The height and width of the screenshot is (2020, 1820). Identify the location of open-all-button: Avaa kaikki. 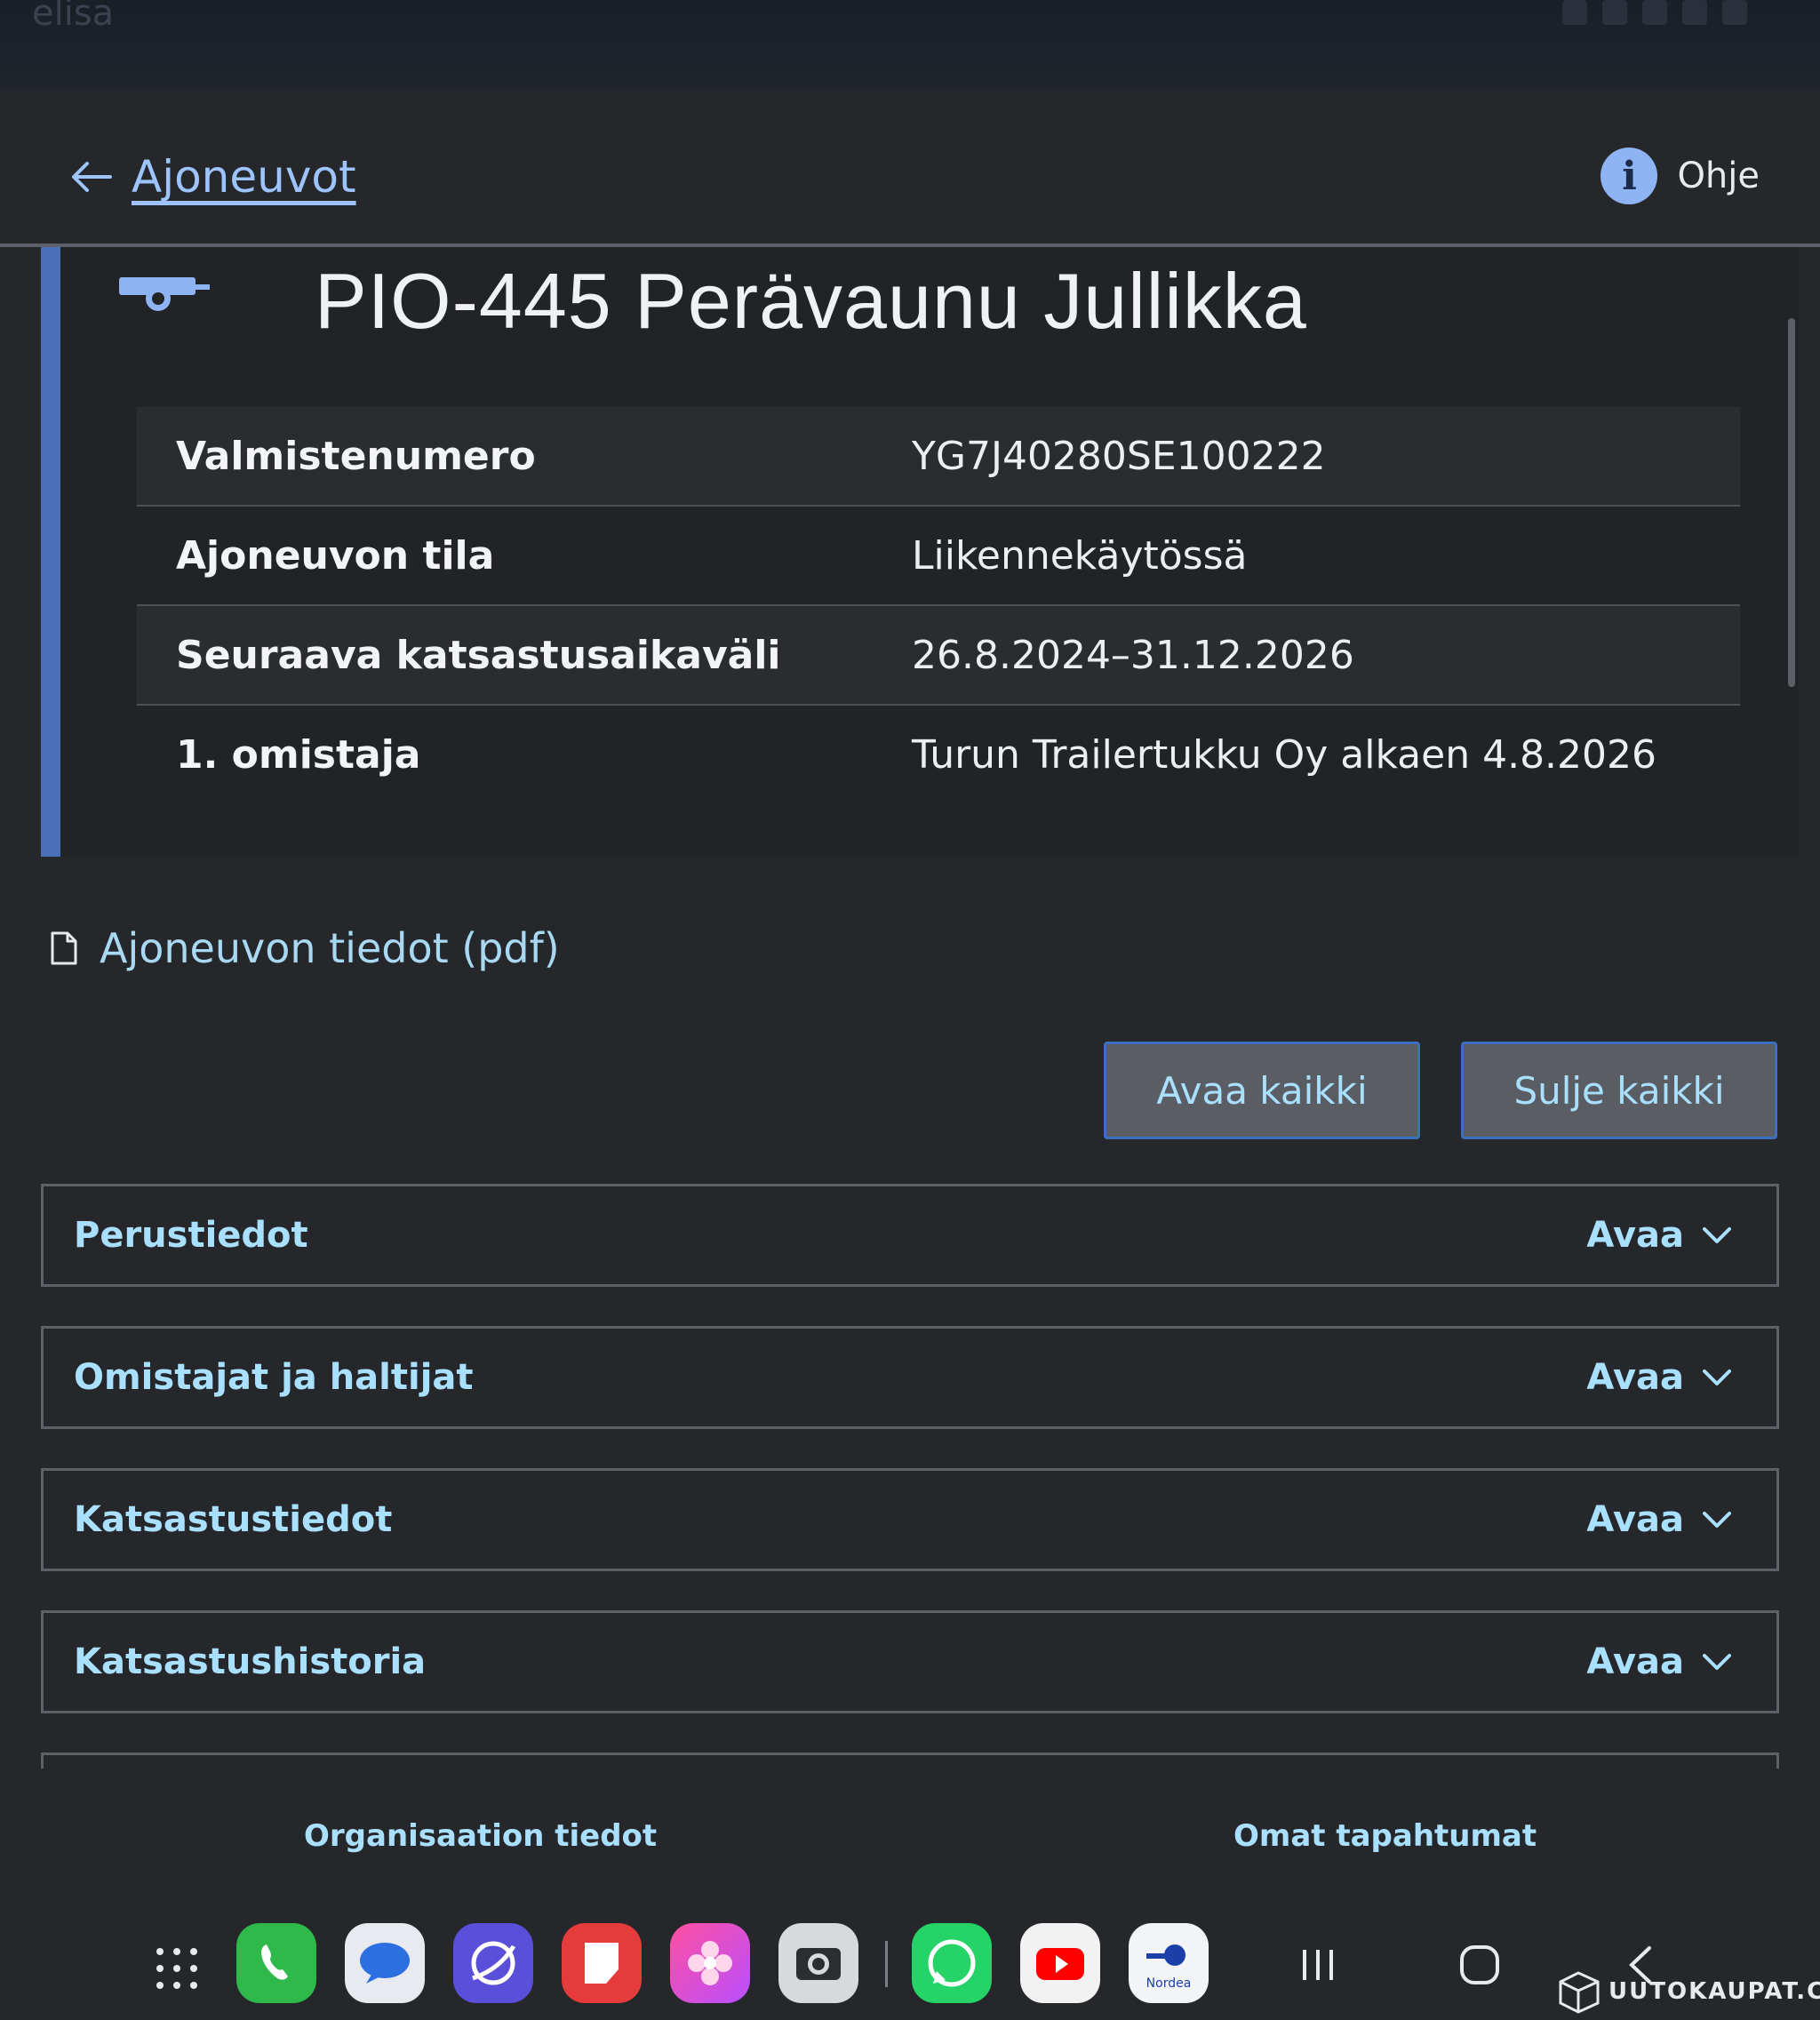
(1262, 1090).